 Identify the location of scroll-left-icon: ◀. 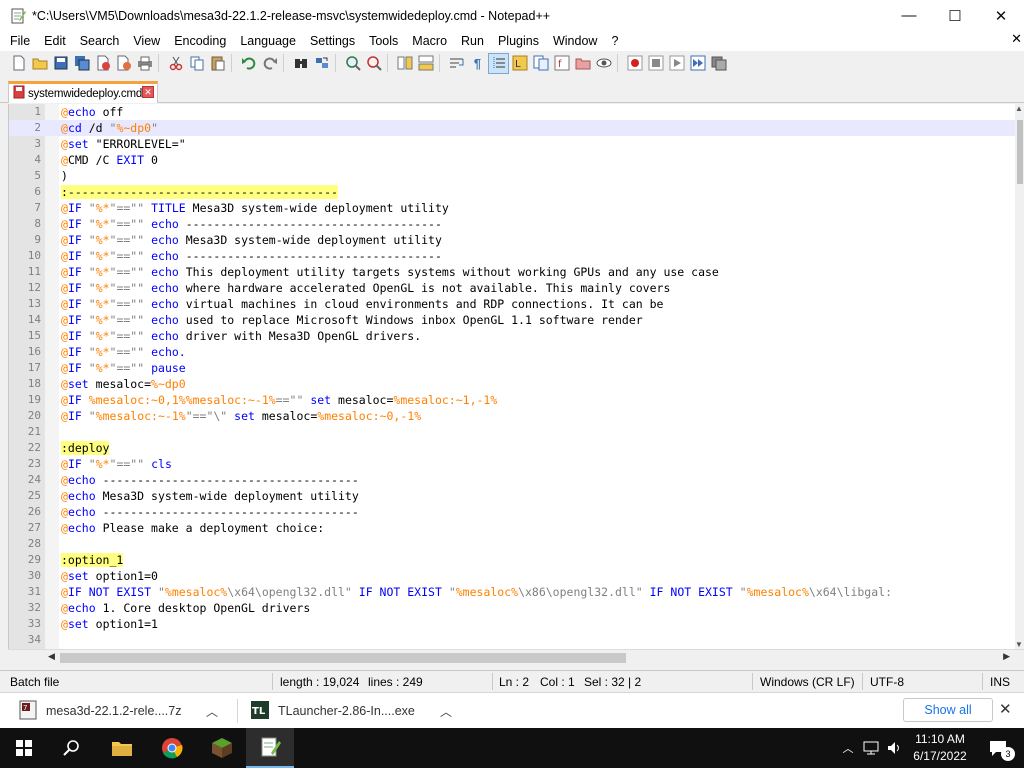
(51, 656).